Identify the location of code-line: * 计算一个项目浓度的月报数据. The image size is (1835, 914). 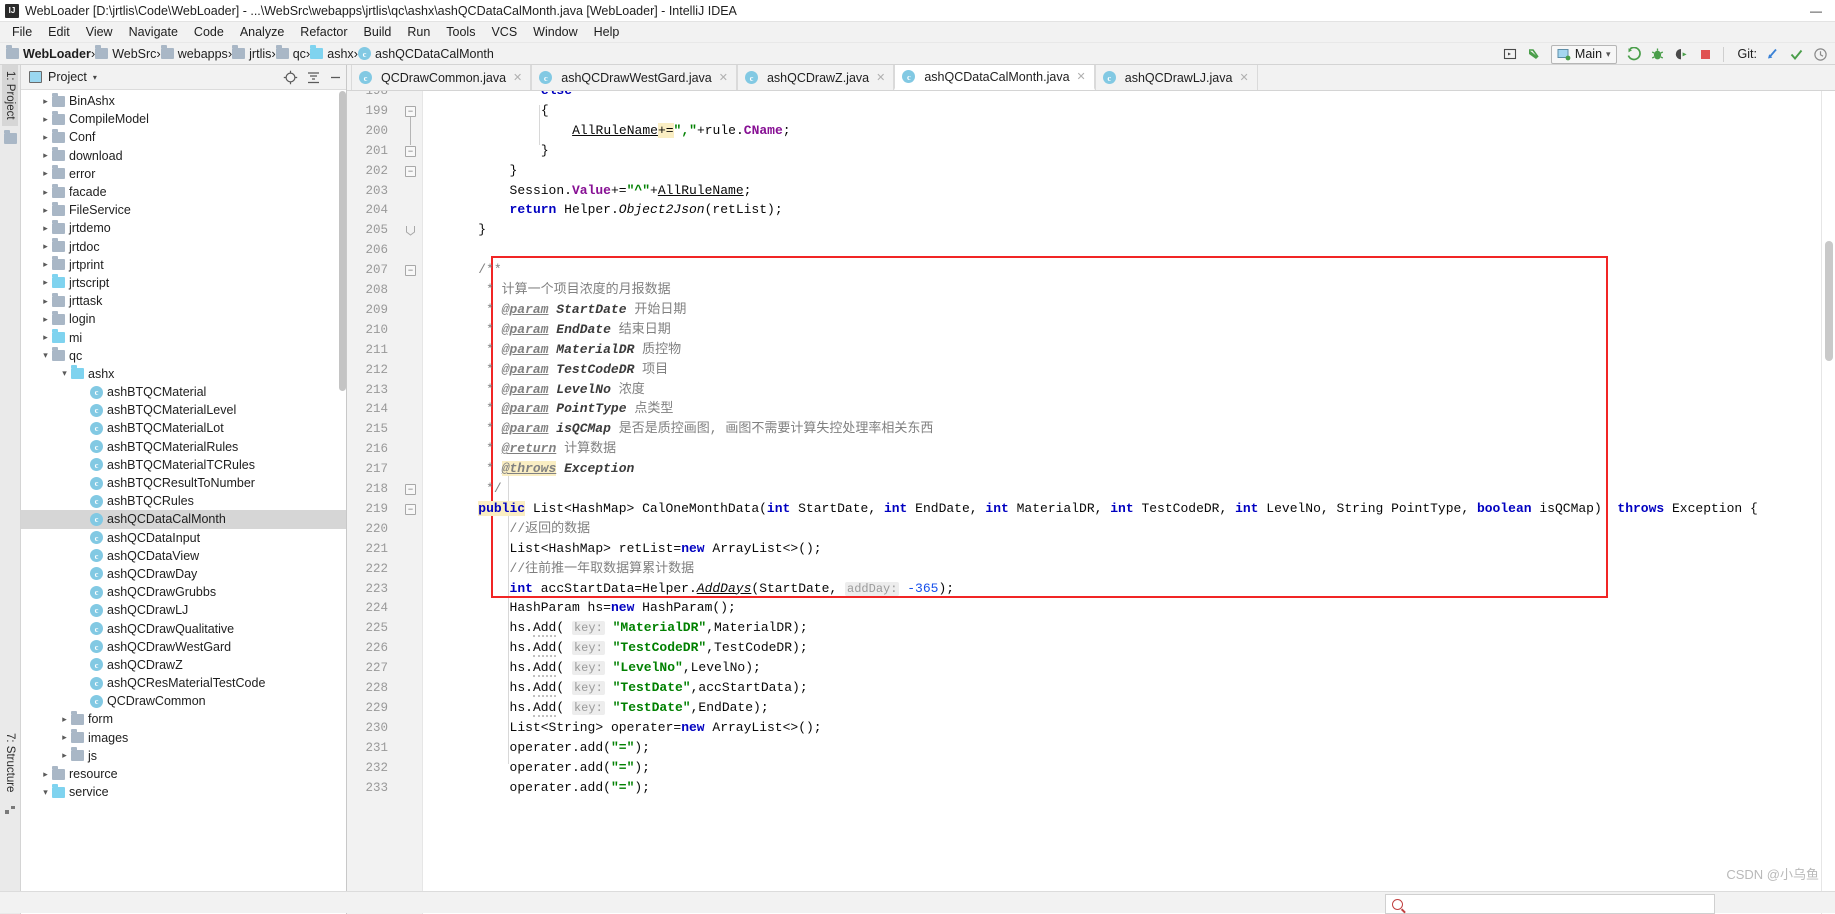
(559, 290).